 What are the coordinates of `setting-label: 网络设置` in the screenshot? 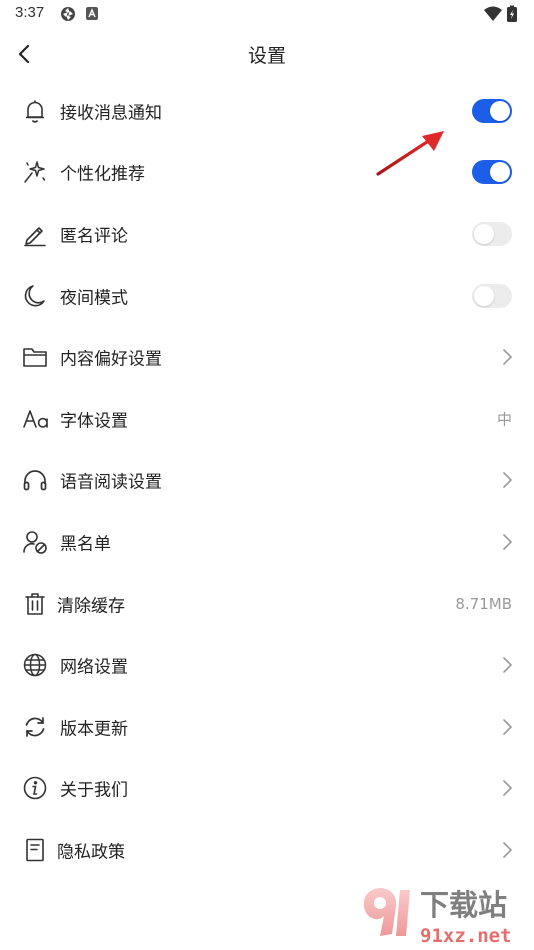 It's located at (94, 667).